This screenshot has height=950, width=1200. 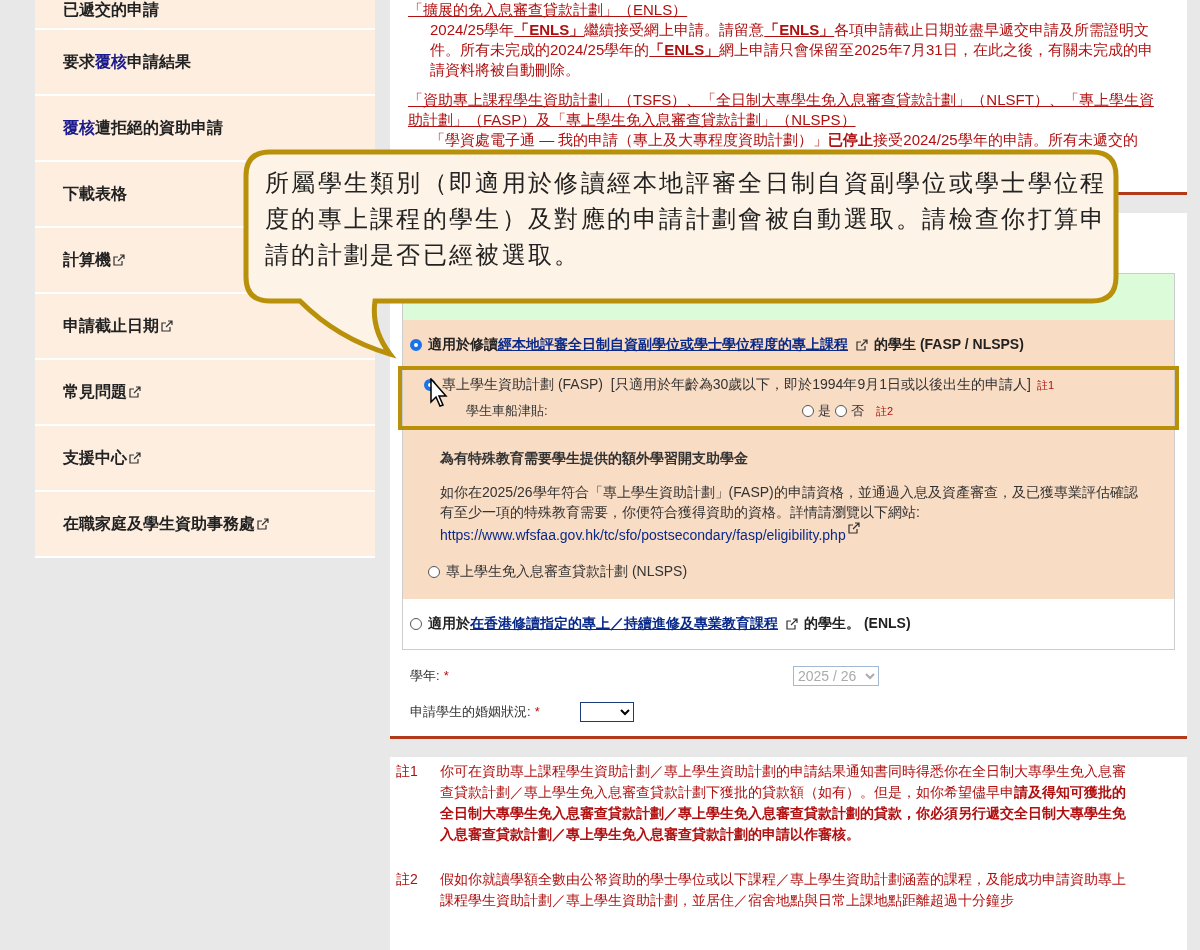 What do you see at coordinates (127, 62) in the screenshot?
I see `sidebar-link: 要求覆核申請結果` at bounding box center [127, 62].